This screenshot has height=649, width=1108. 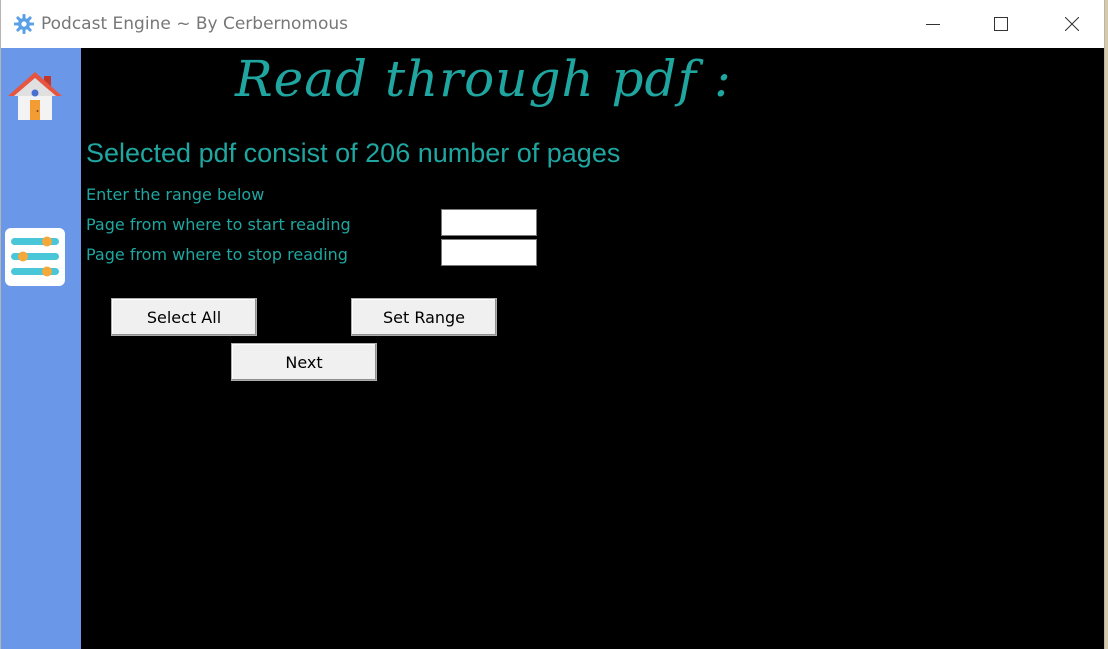 What do you see at coordinates (194, 24) in the screenshot?
I see `window-title: Podcast Engine ~ By Cerbernomous` at bounding box center [194, 24].